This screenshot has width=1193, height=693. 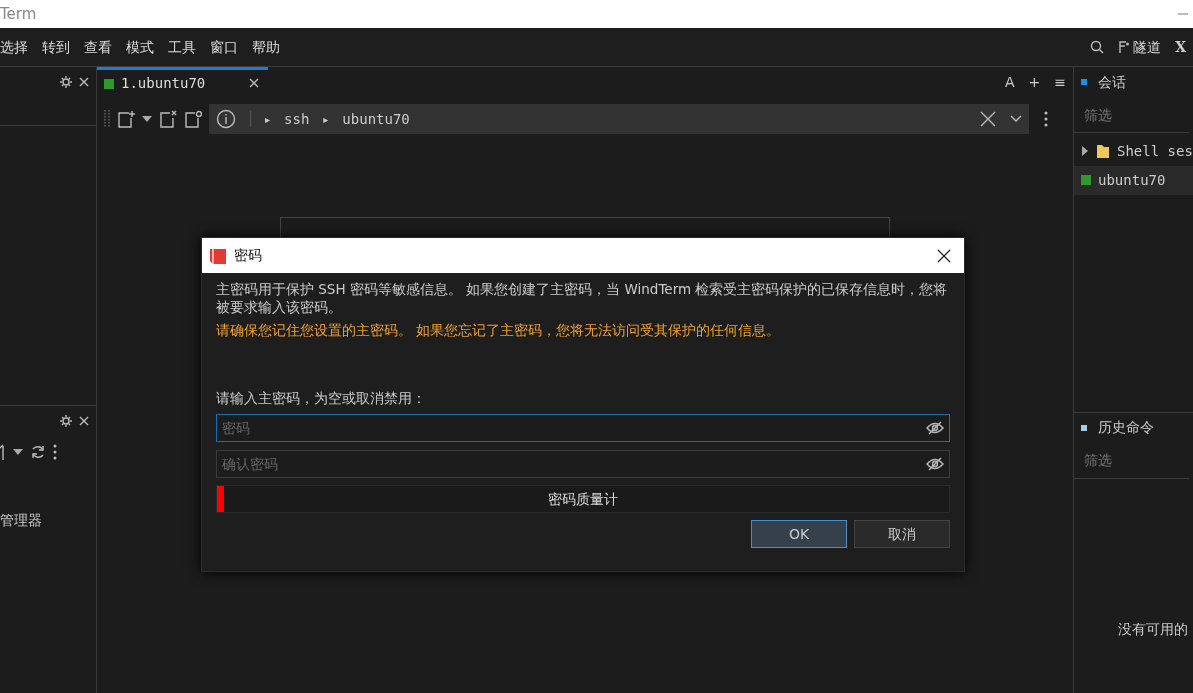 What do you see at coordinates (140, 47) in the screenshot?
I see `menu-item: 模式` at bounding box center [140, 47].